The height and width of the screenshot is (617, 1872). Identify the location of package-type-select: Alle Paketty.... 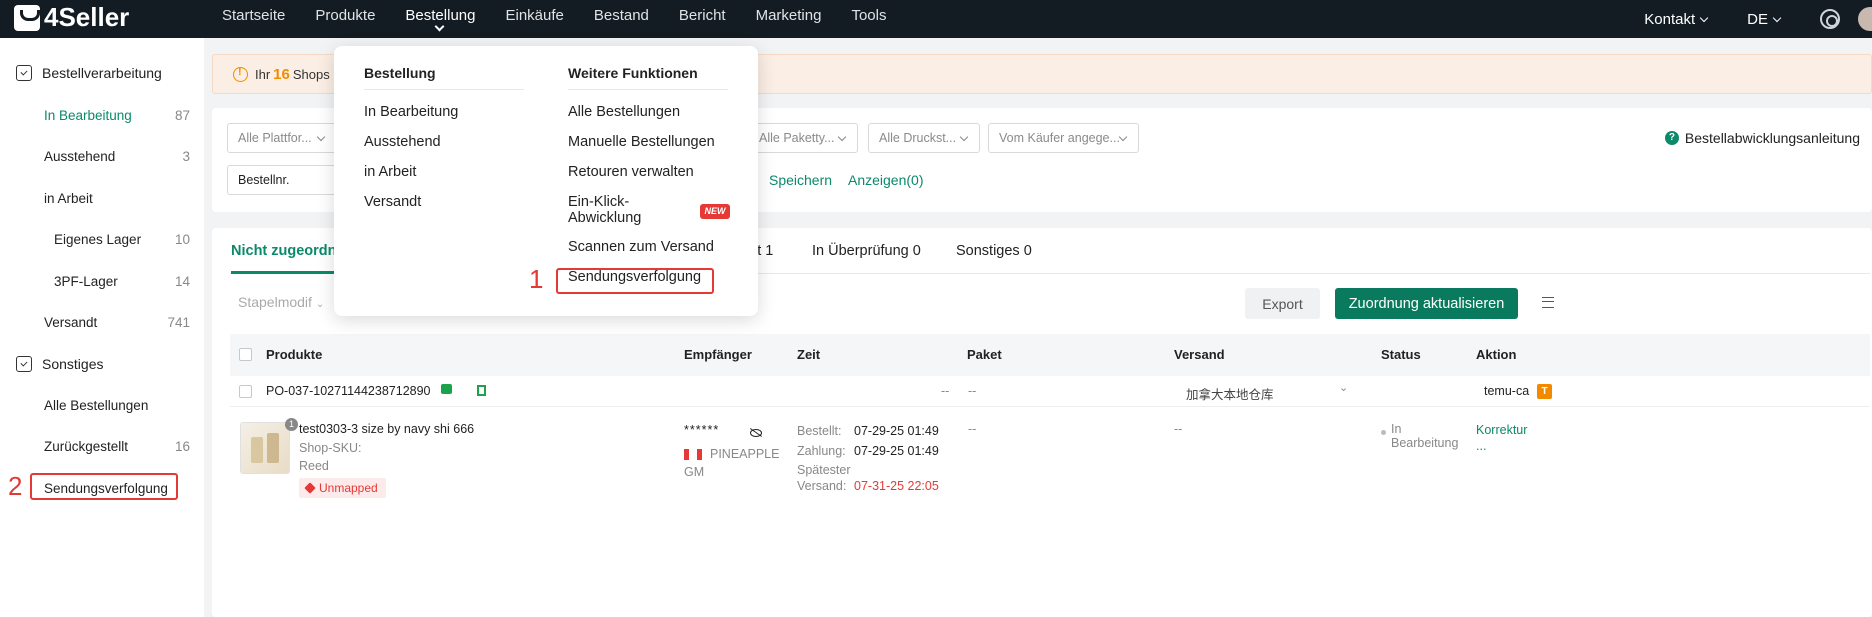
(803, 138).